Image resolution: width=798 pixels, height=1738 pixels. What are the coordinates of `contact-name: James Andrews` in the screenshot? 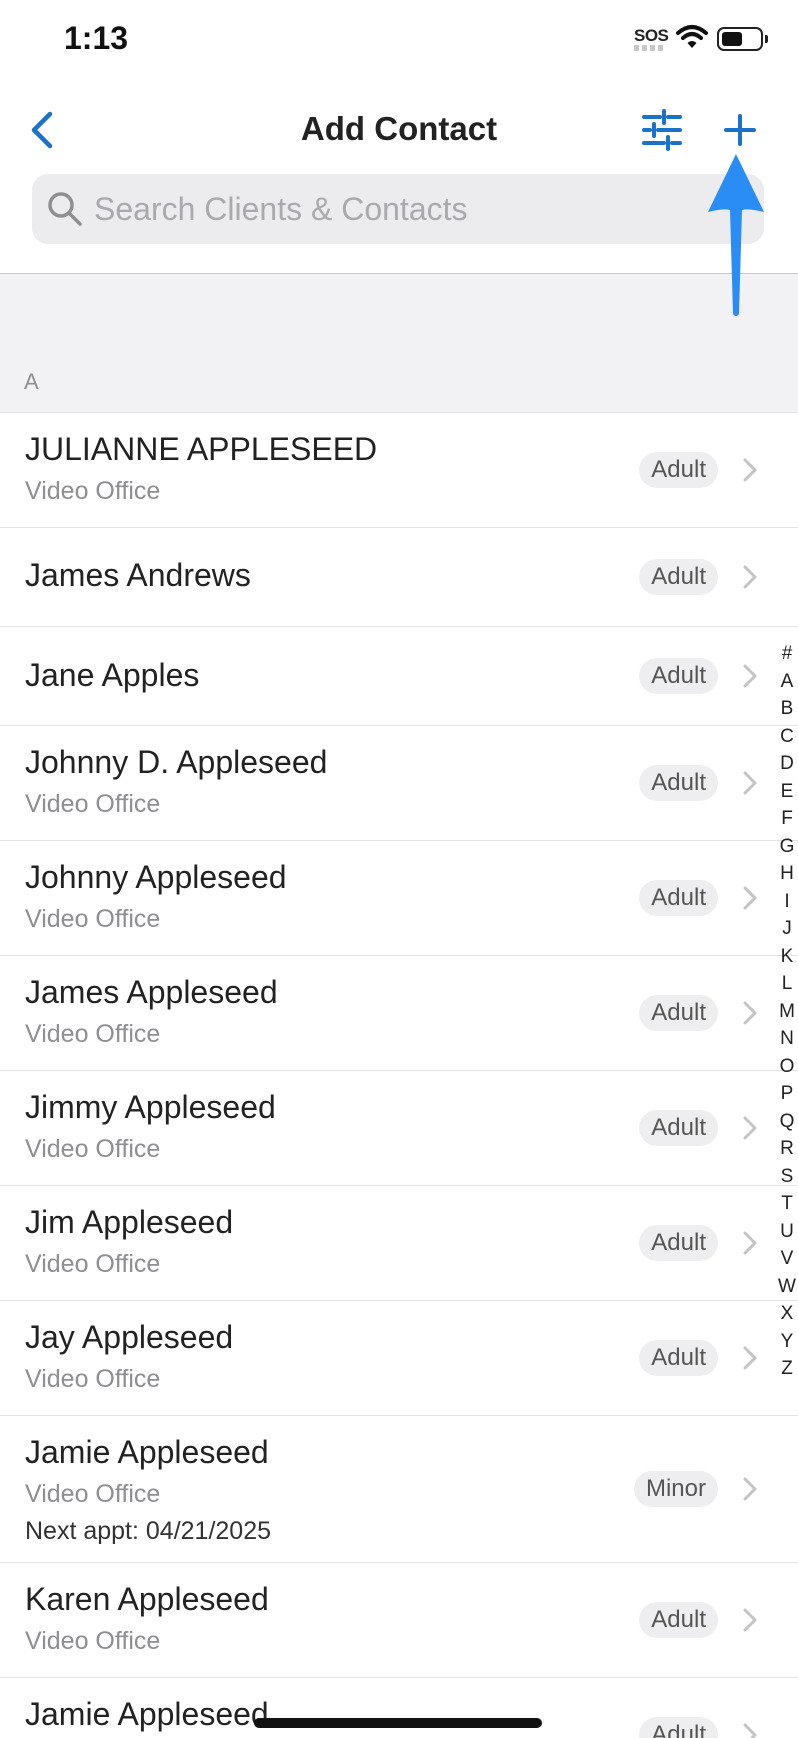 It's located at (138, 575).